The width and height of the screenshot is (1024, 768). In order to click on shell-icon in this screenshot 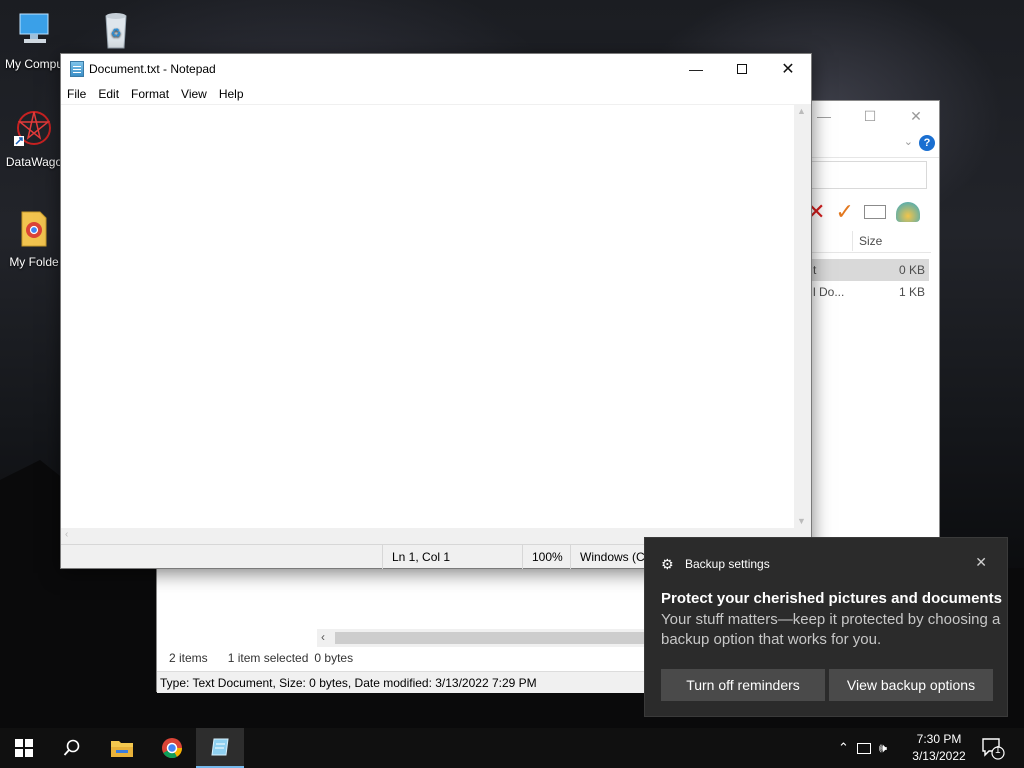, I will do `click(907, 212)`.